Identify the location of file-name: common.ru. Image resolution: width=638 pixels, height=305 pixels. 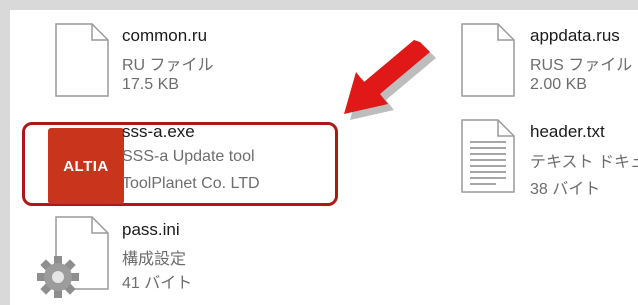
(165, 35).